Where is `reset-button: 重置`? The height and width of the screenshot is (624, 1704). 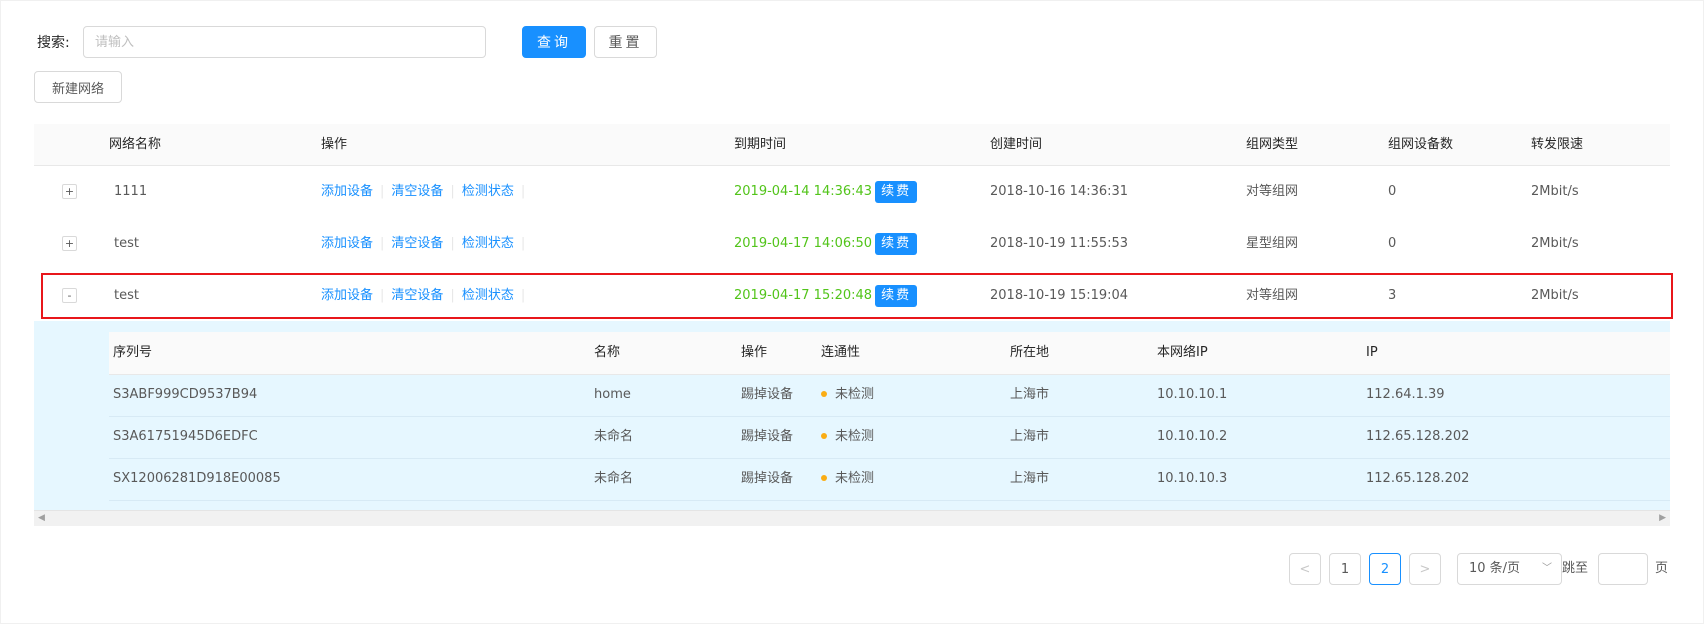
reset-button: 重置 is located at coordinates (625, 42).